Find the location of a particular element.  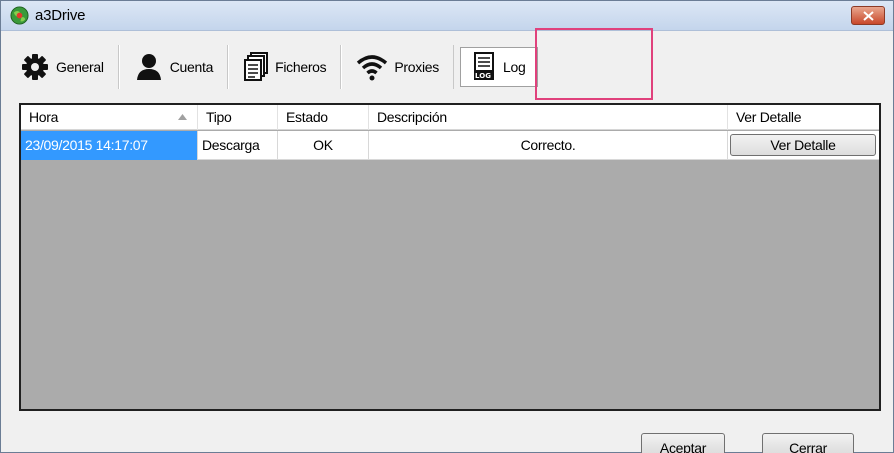

cell-ver-detalle: Ver Detalle is located at coordinates (803, 145).